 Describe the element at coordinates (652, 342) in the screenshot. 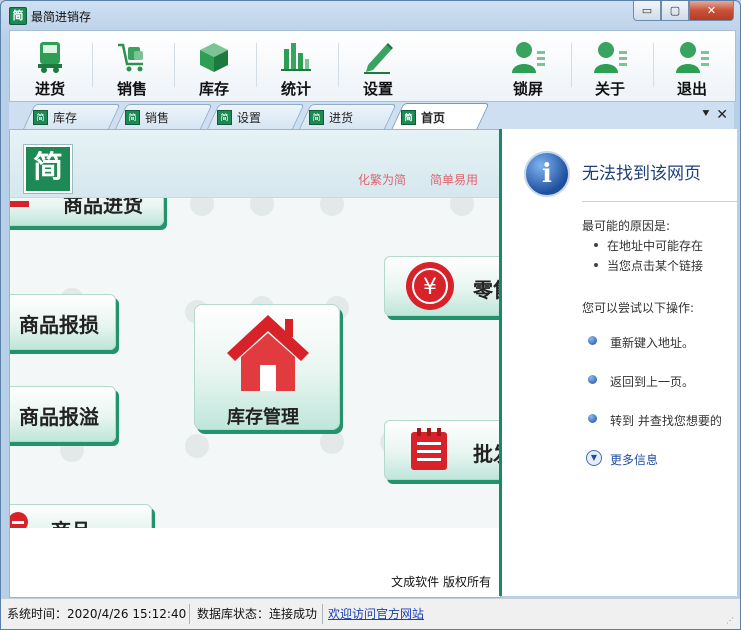

I see `action-item: 重新键入地址。` at that location.